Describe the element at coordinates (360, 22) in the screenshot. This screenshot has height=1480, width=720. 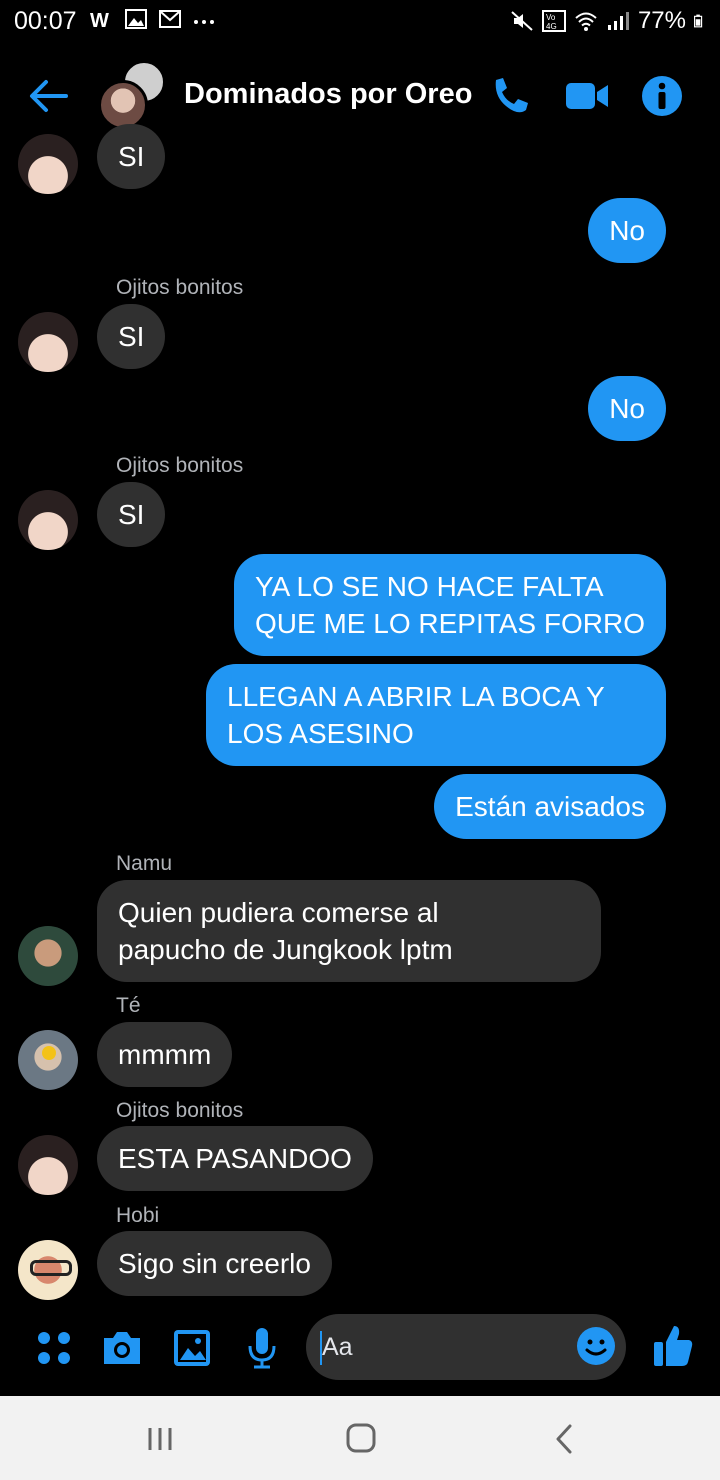
I see `status-bar: 00:07 W Vo 4G 77%` at that location.